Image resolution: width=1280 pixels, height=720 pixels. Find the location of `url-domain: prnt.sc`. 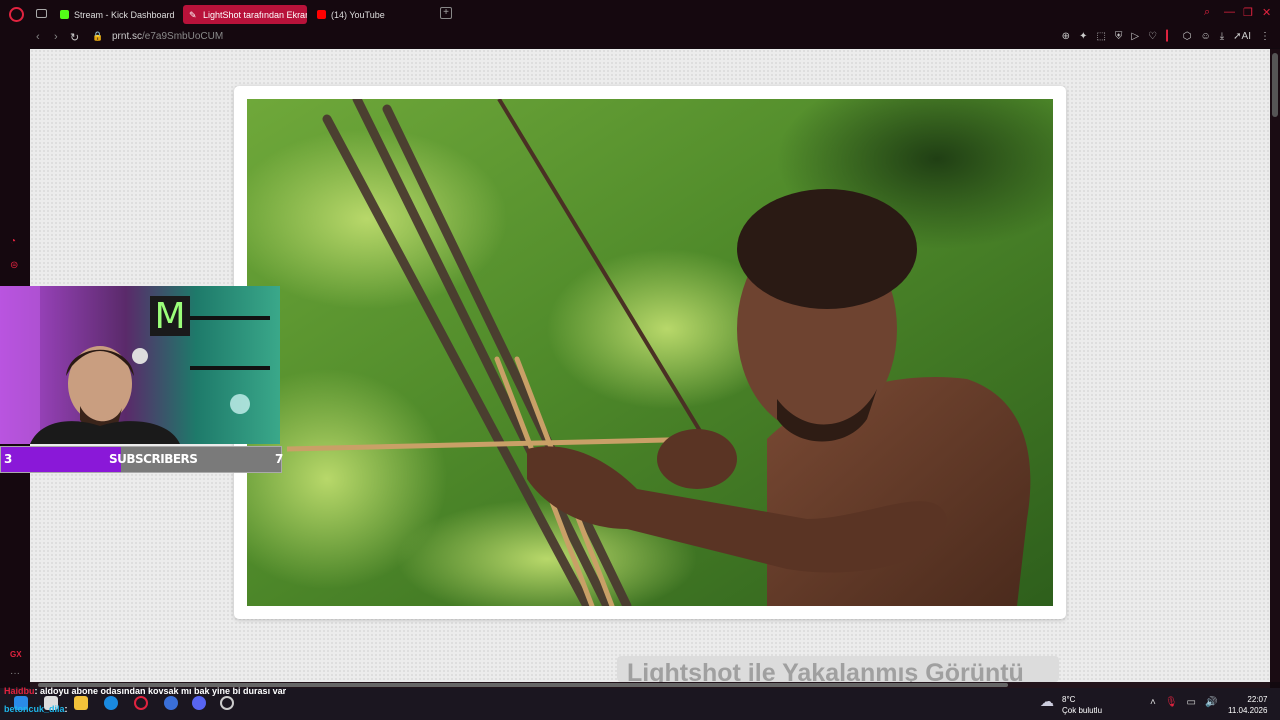

url-domain: prnt.sc is located at coordinates (127, 36).